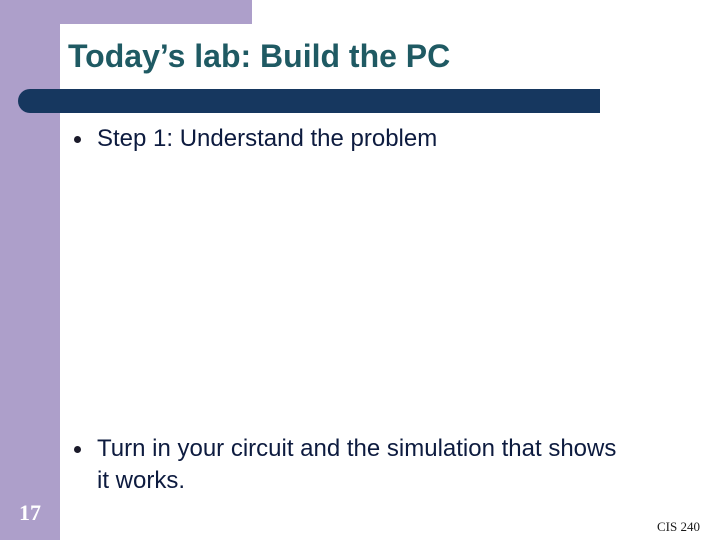 This screenshot has width=720, height=540. Describe the element at coordinates (259, 56) in the screenshot. I see `slide-title: Today’s lab: Build the PC` at that location.